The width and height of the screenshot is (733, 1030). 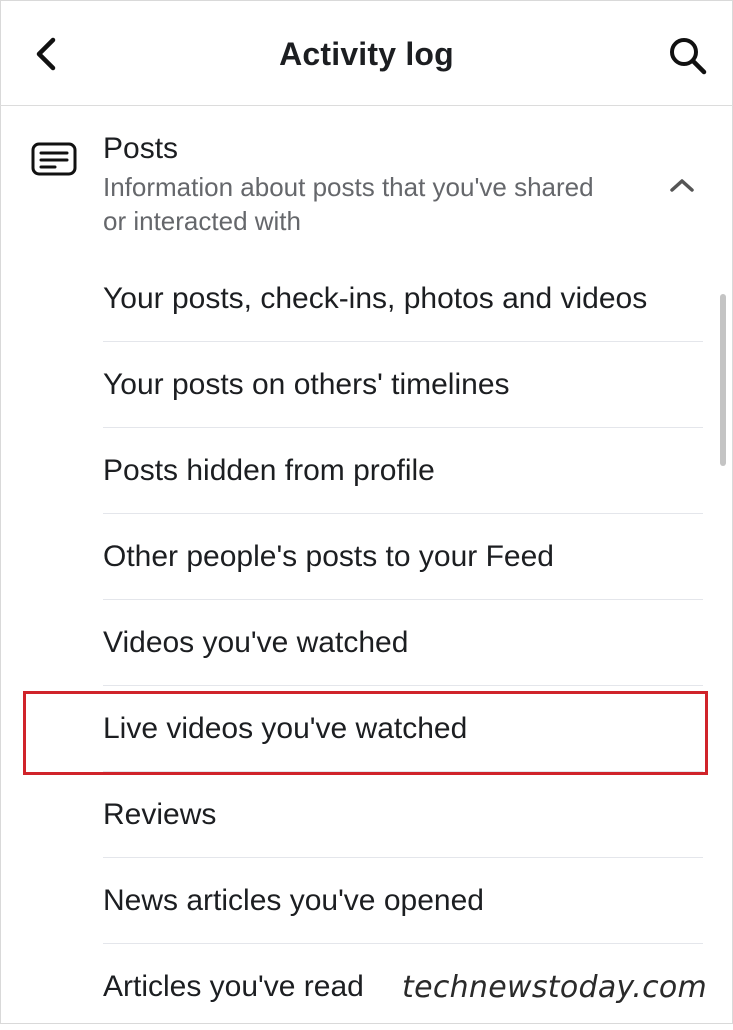 I want to click on list-item: Your posts on others' timelines, so click(x=403, y=385).